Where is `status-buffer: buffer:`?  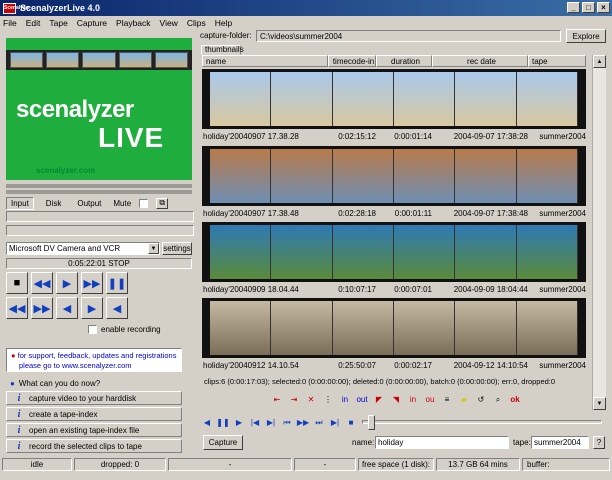
status-buffer: buffer: is located at coordinates (566, 464).